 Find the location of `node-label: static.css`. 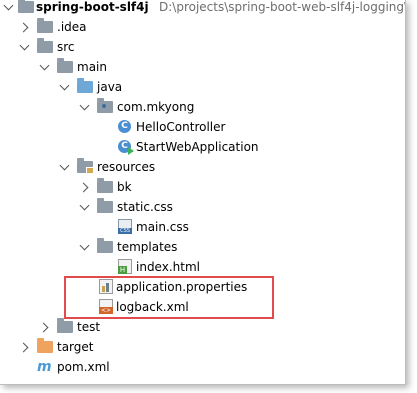

node-label: static.css is located at coordinates (145, 207).